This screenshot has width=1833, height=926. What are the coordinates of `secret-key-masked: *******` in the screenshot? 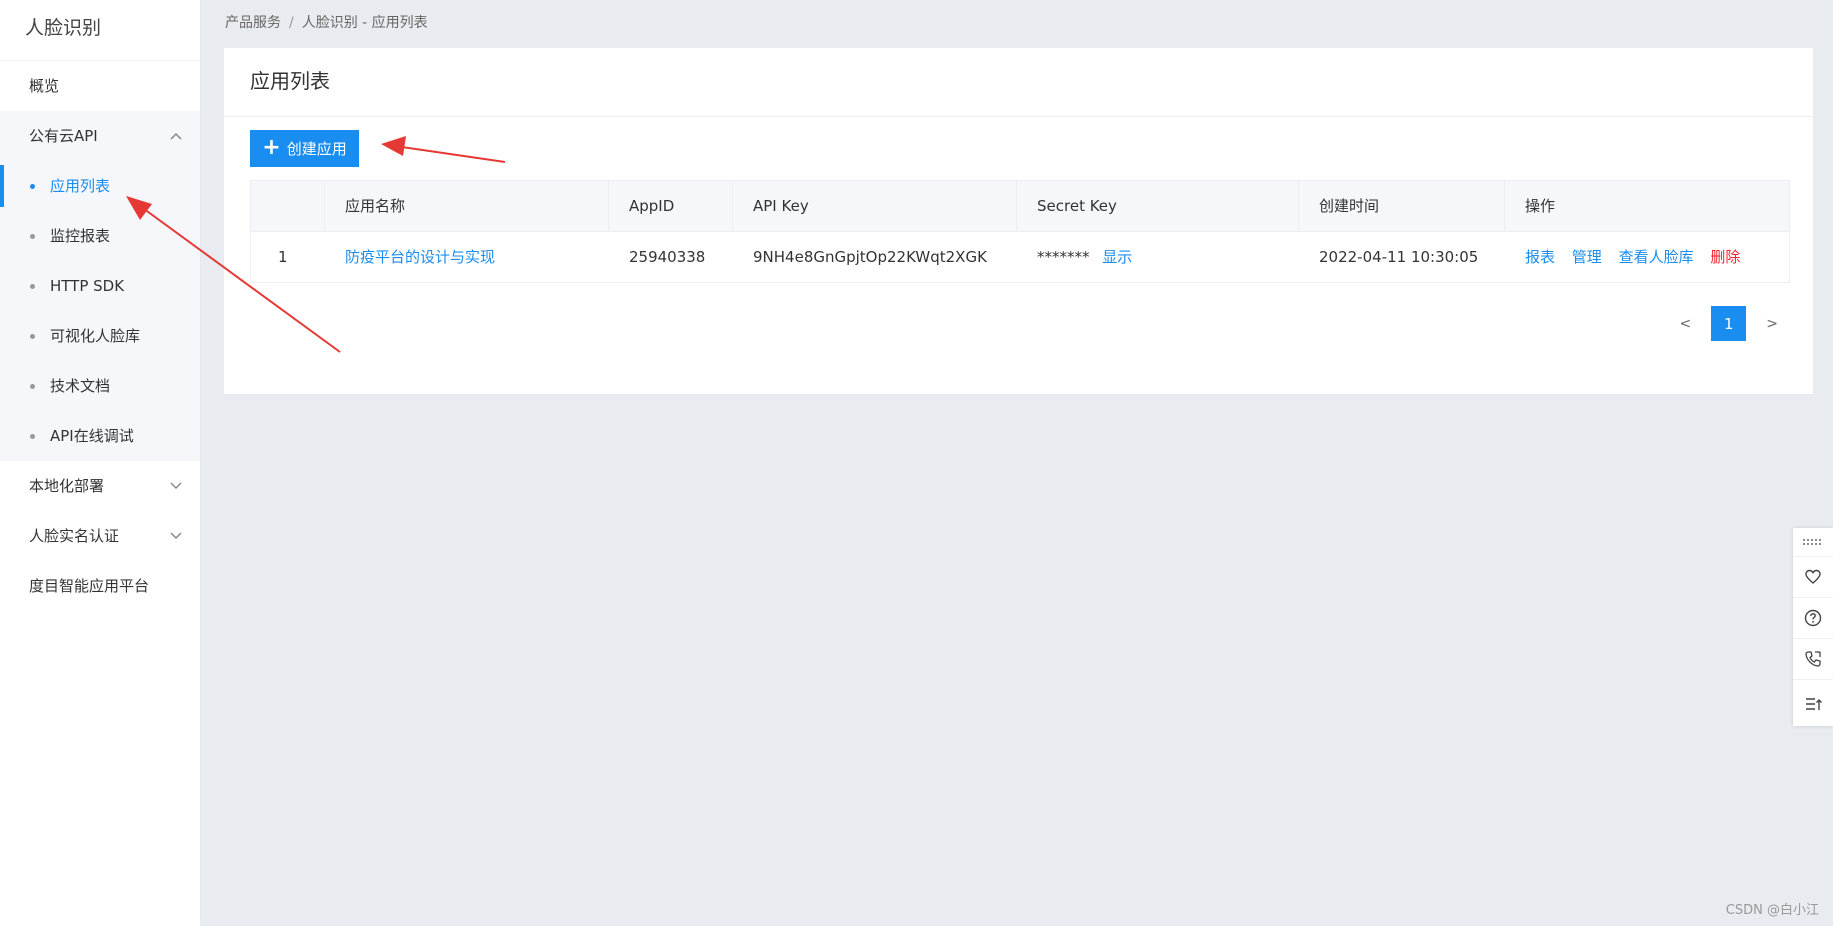 It's located at (1063, 257).